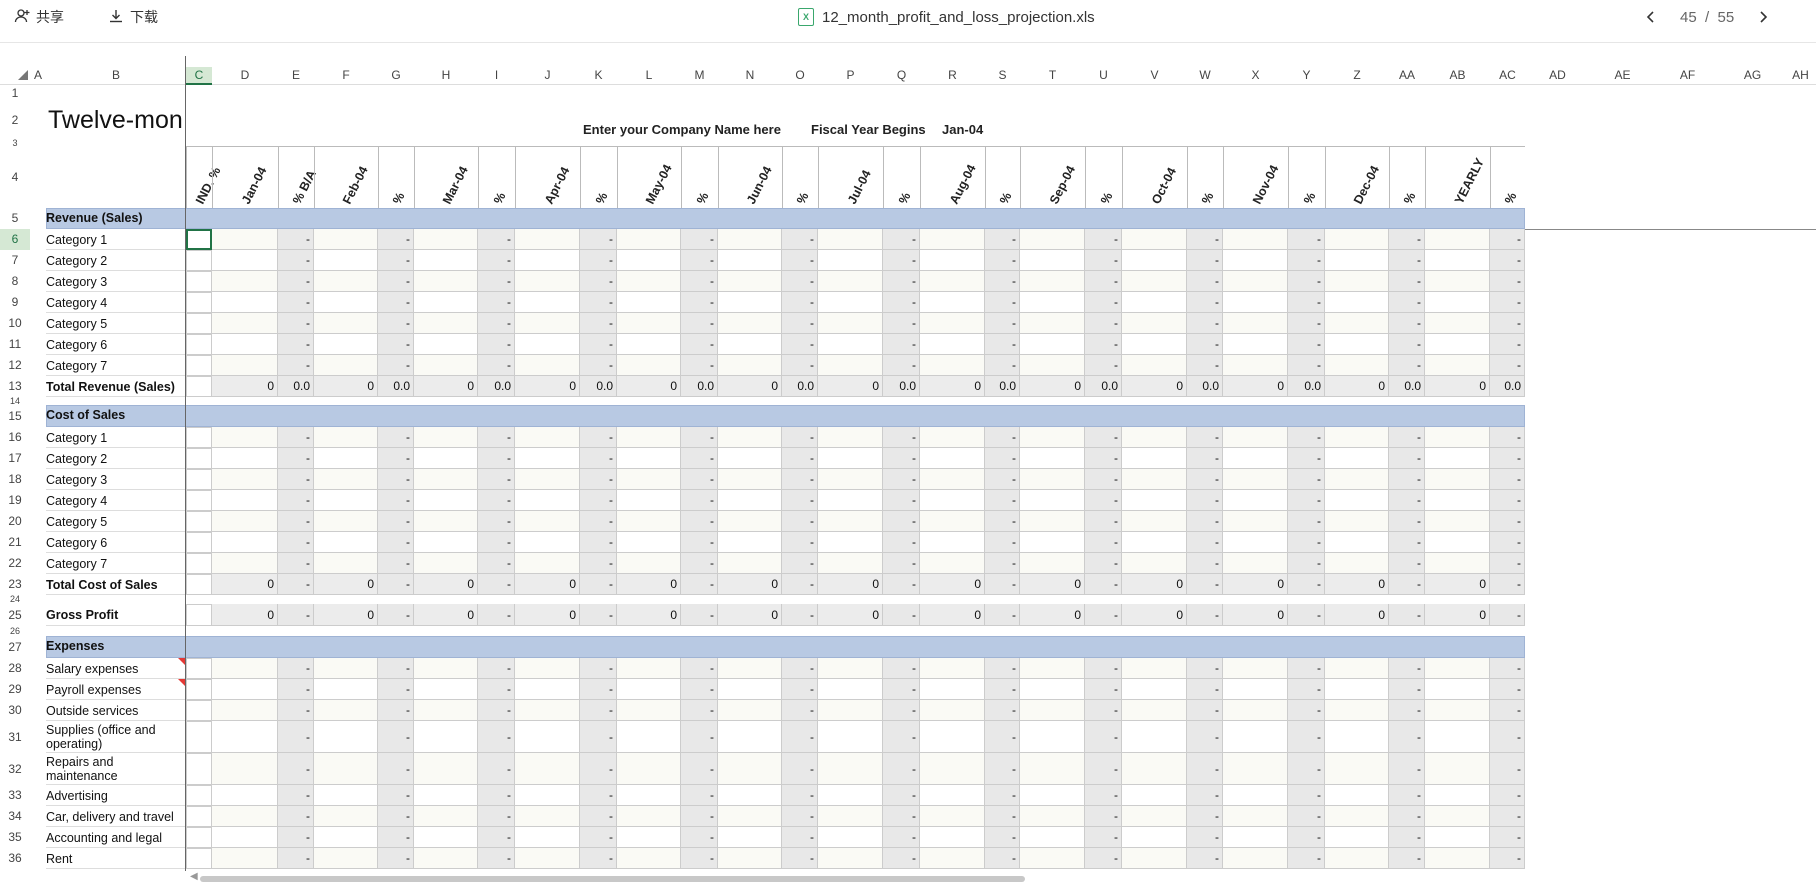 This screenshot has height=889, width=1816. Describe the element at coordinates (446, 542) in the screenshot. I see `cell-H21` at that location.